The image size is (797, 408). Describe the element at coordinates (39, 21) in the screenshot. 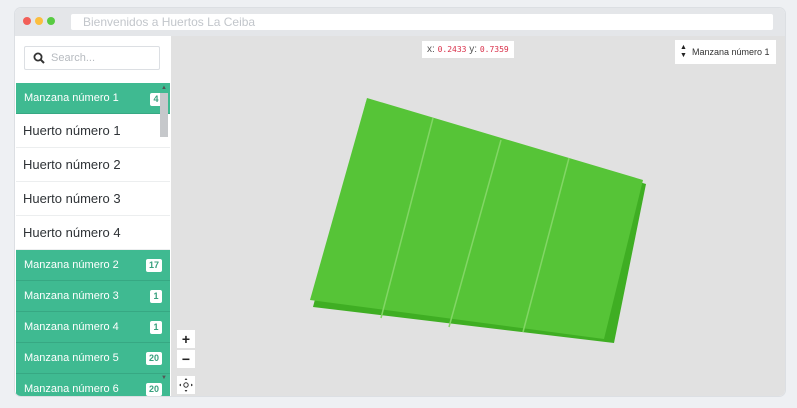

I see `minimize-dot` at that location.